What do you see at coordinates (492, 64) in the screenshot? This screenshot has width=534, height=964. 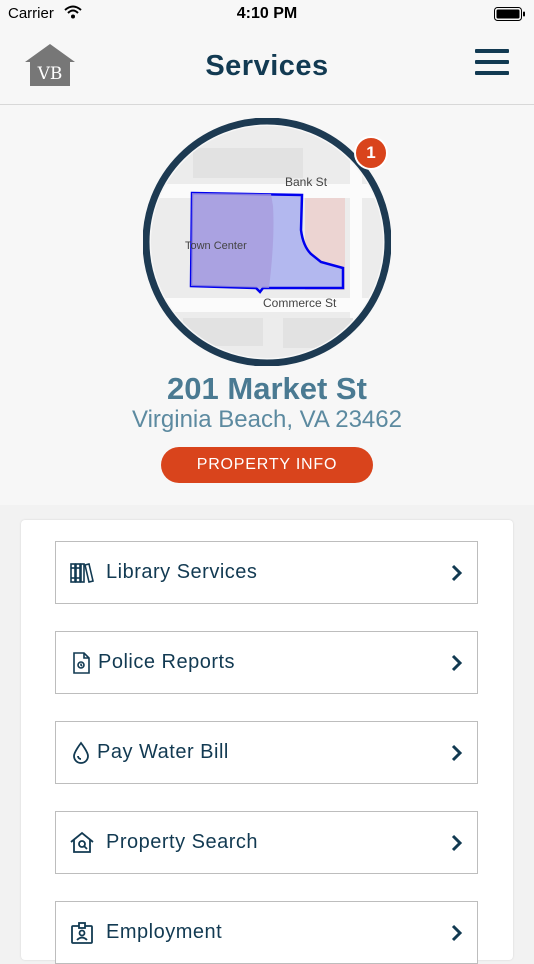 I see `hamburger-menu-icon` at bounding box center [492, 64].